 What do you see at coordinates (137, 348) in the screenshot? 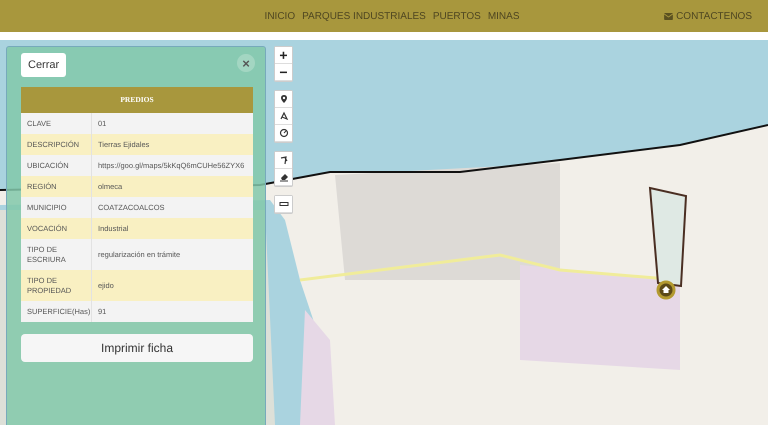
I see `print-button: Imprimir ficha` at bounding box center [137, 348].